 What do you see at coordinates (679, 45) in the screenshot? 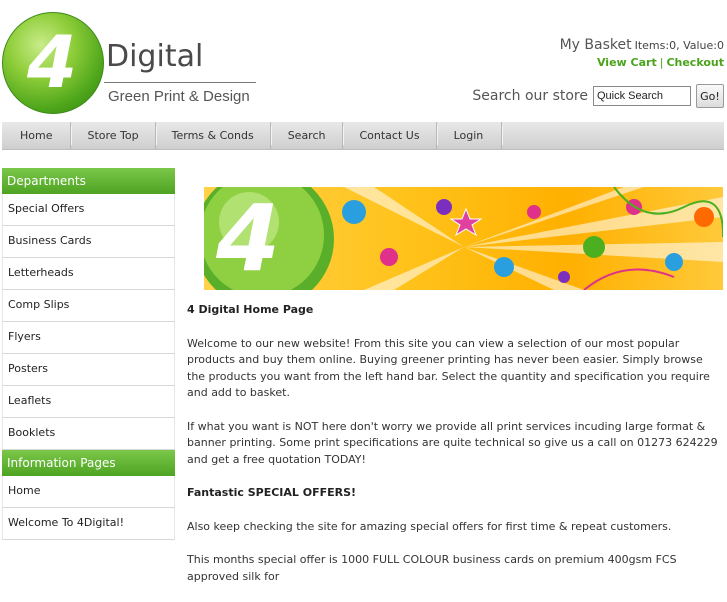
I see `basket-stats: Items:0, Value:0` at bounding box center [679, 45].